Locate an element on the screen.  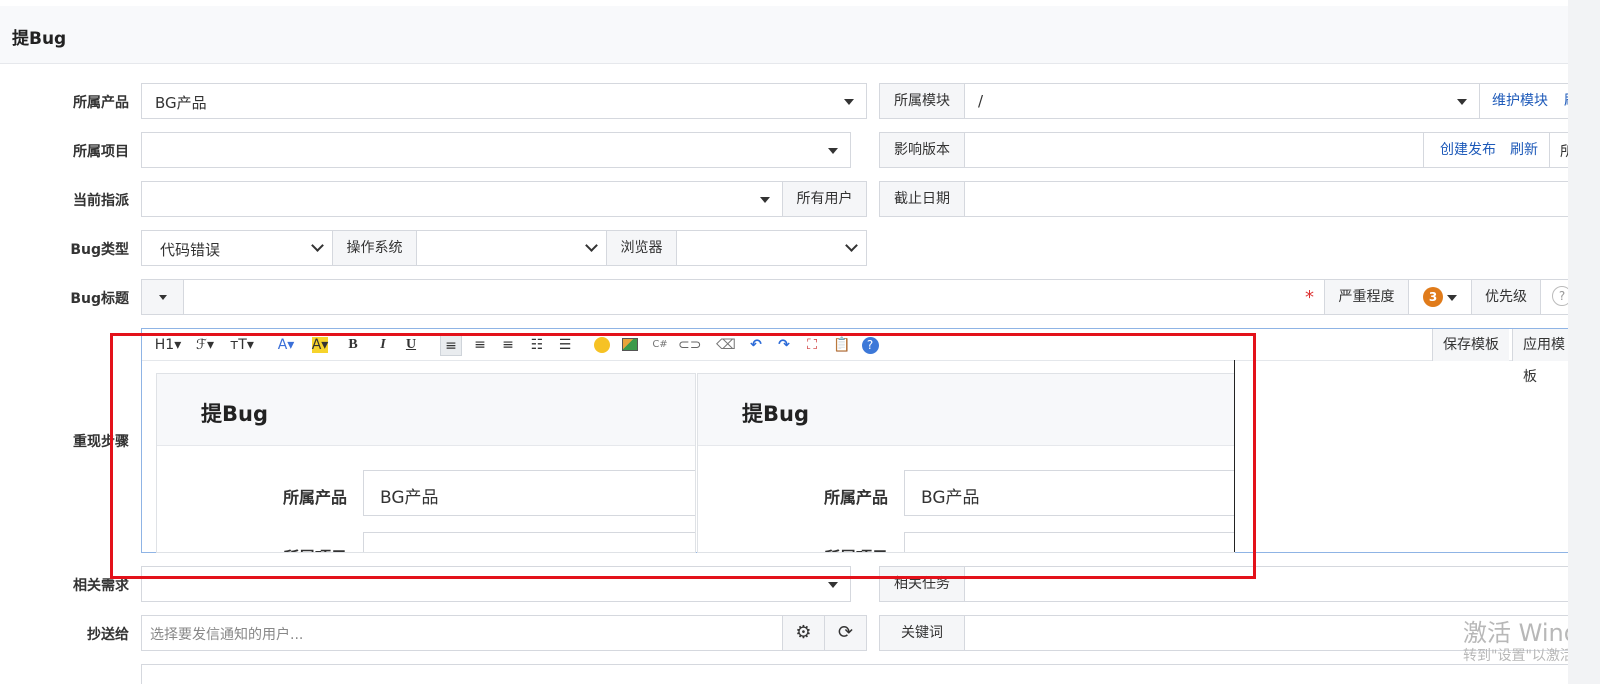
os-select is located at coordinates (511, 248).